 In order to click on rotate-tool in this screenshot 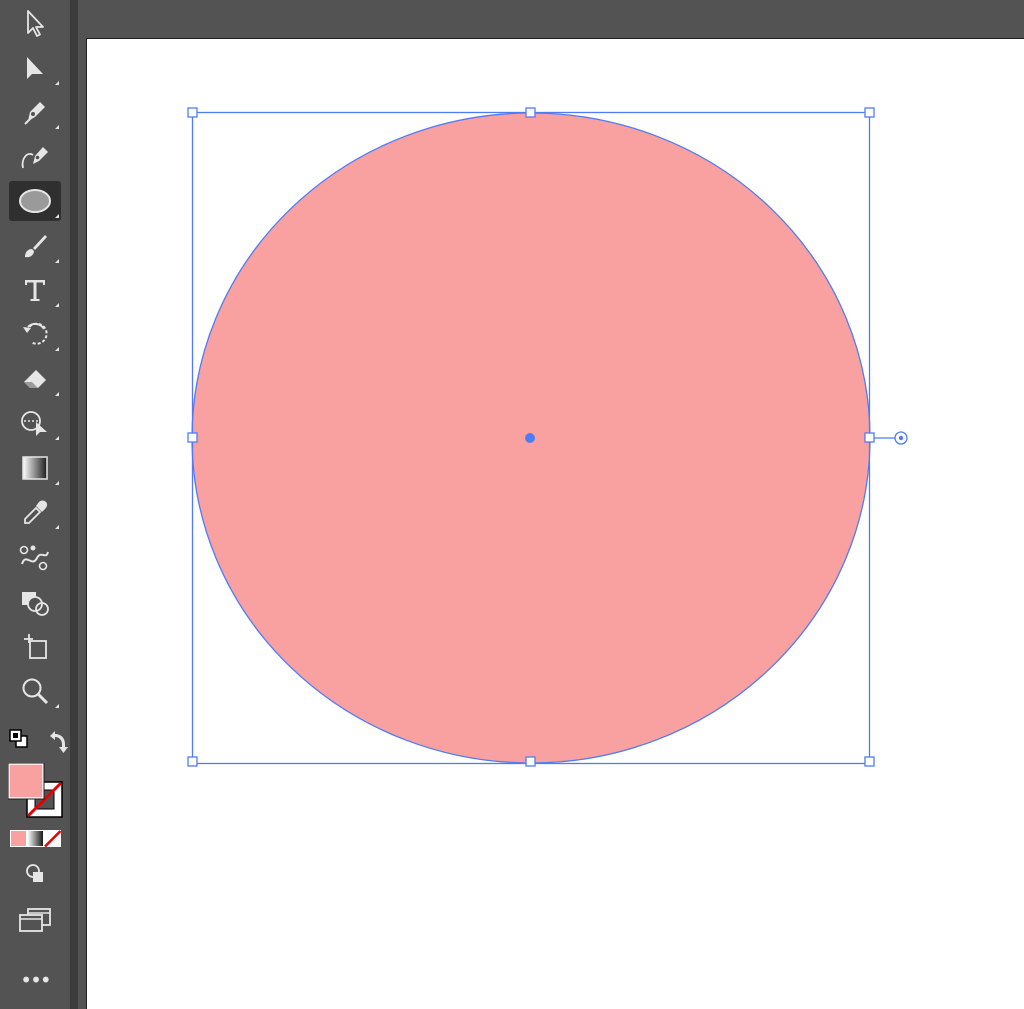, I will do `click(35, 334)`.